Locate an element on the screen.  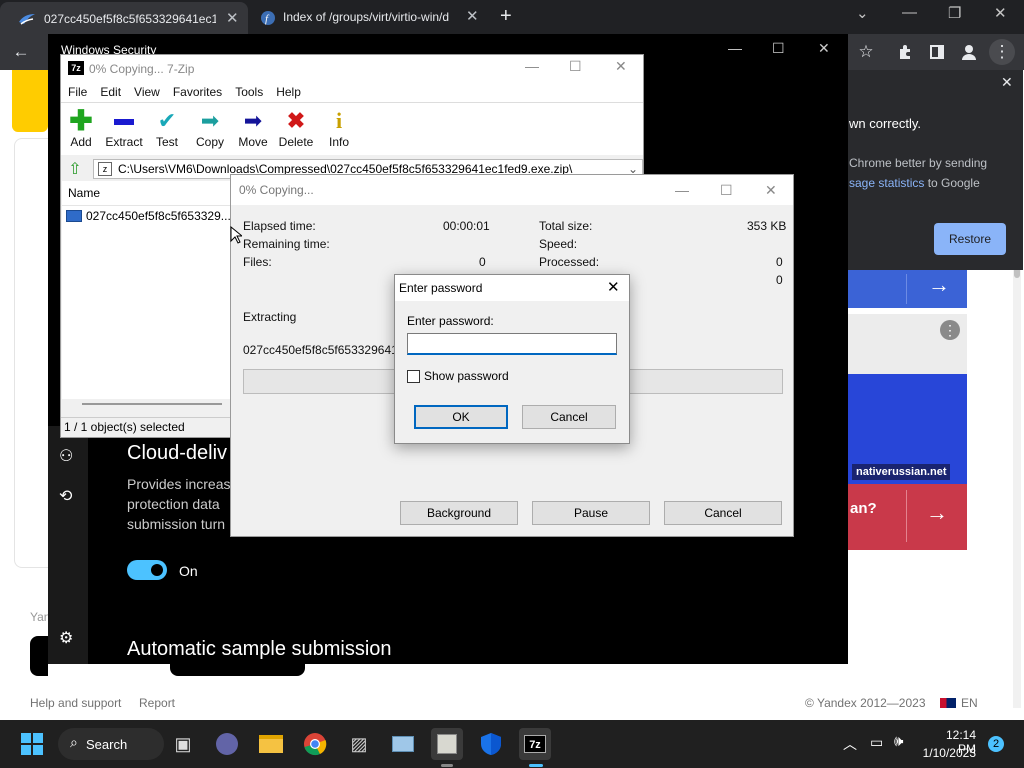
windows-security-taskbar-app is located at coordinates (447, 744).